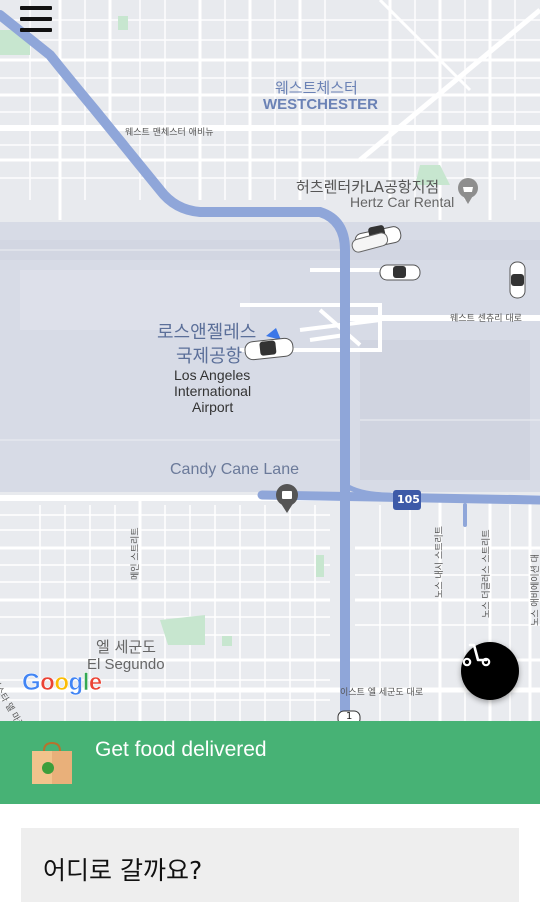  I want to click on map-label-candy-cane: Candy Cane Lane, so click(234, 469).